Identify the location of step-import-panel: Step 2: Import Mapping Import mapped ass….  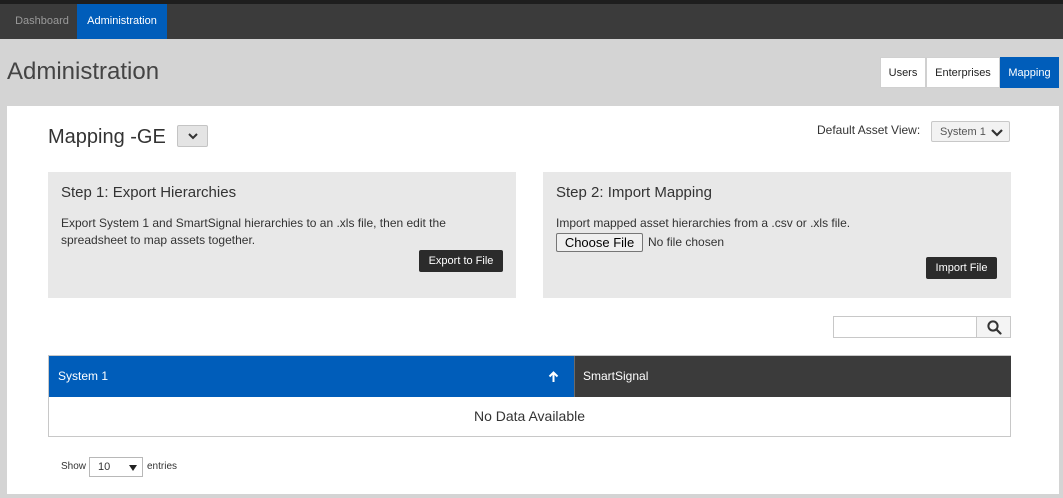
(777, 235).